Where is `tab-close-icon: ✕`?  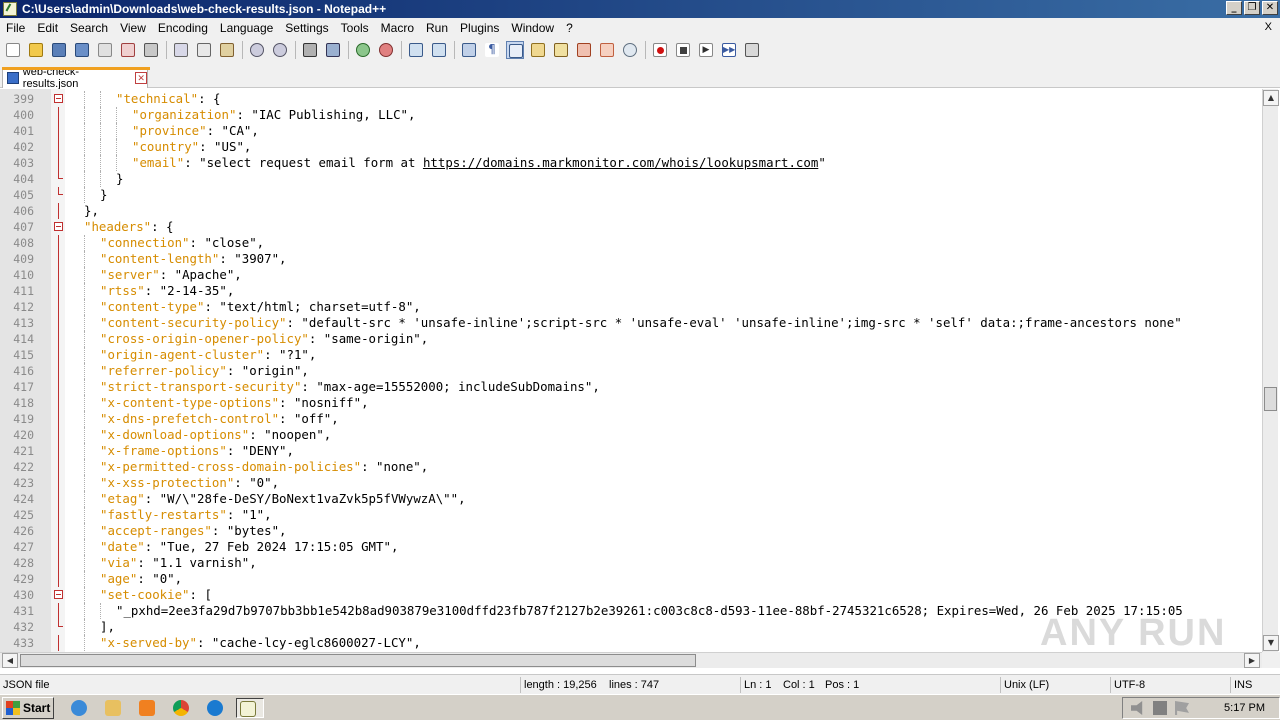 tab-close-icon: ✕ is located at coordinates (141, 78).